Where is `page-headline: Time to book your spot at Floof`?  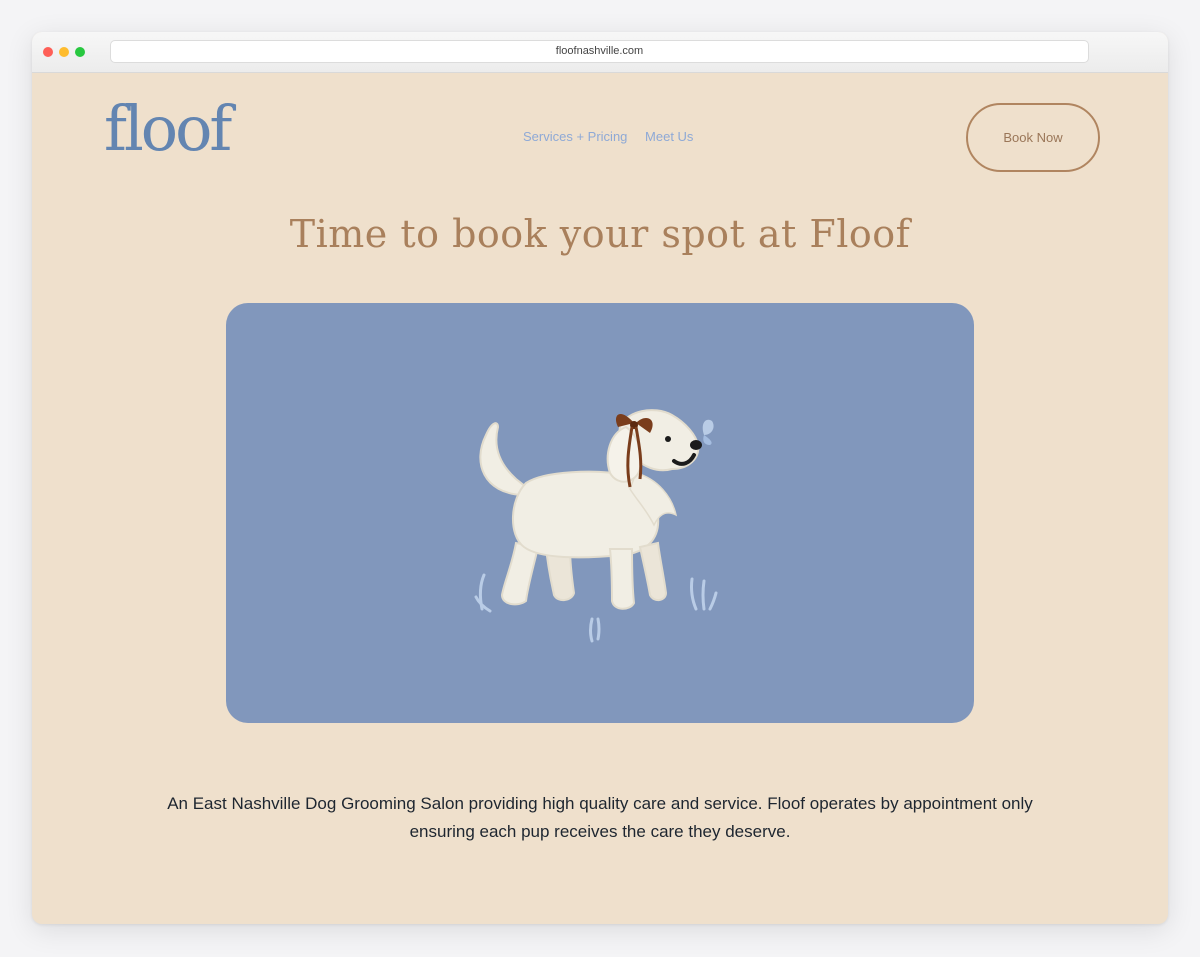 page-headline: Time to book your spot at Floof is located at coordinates (600, 234).